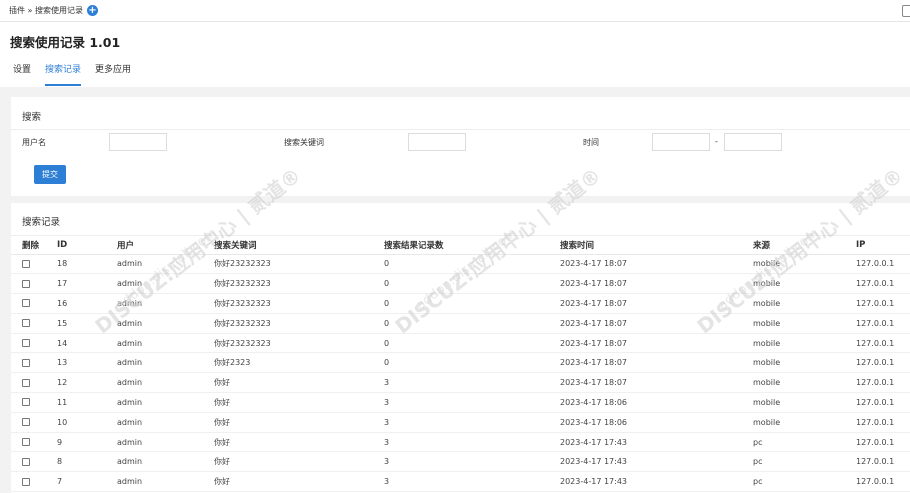 The image size is (910, 493). I want to click on table-row: 10 admin 你好 3 2023-4-17 18:06 mobile 127.0.0.1, so click(460, 422).